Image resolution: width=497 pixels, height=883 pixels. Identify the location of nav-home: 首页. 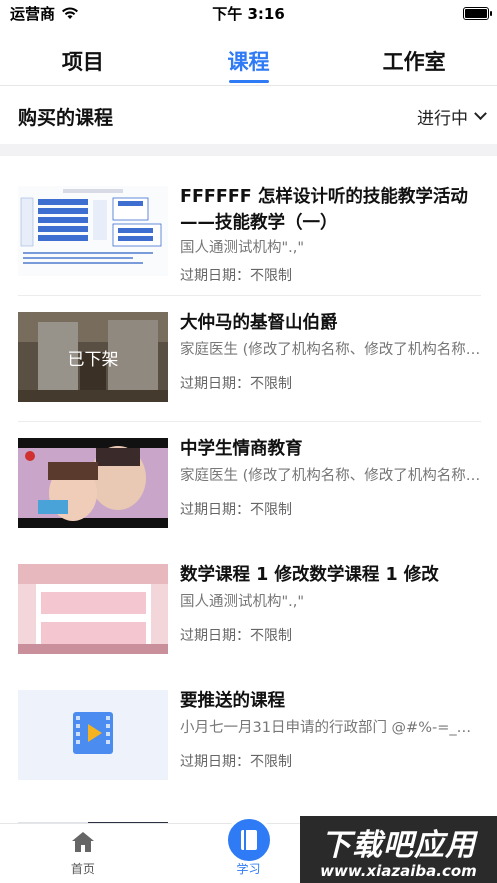
(83, 853).